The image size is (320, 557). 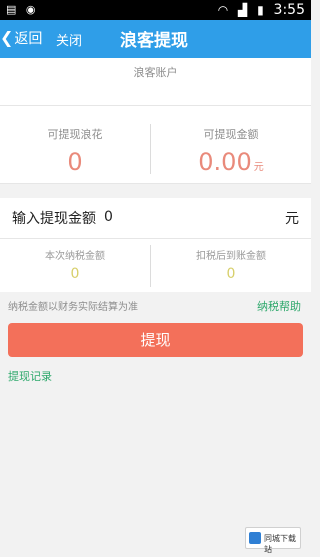 I want to click on tax-note: 纳税金额以财务实际结算为准, so click(x=73, y=307).